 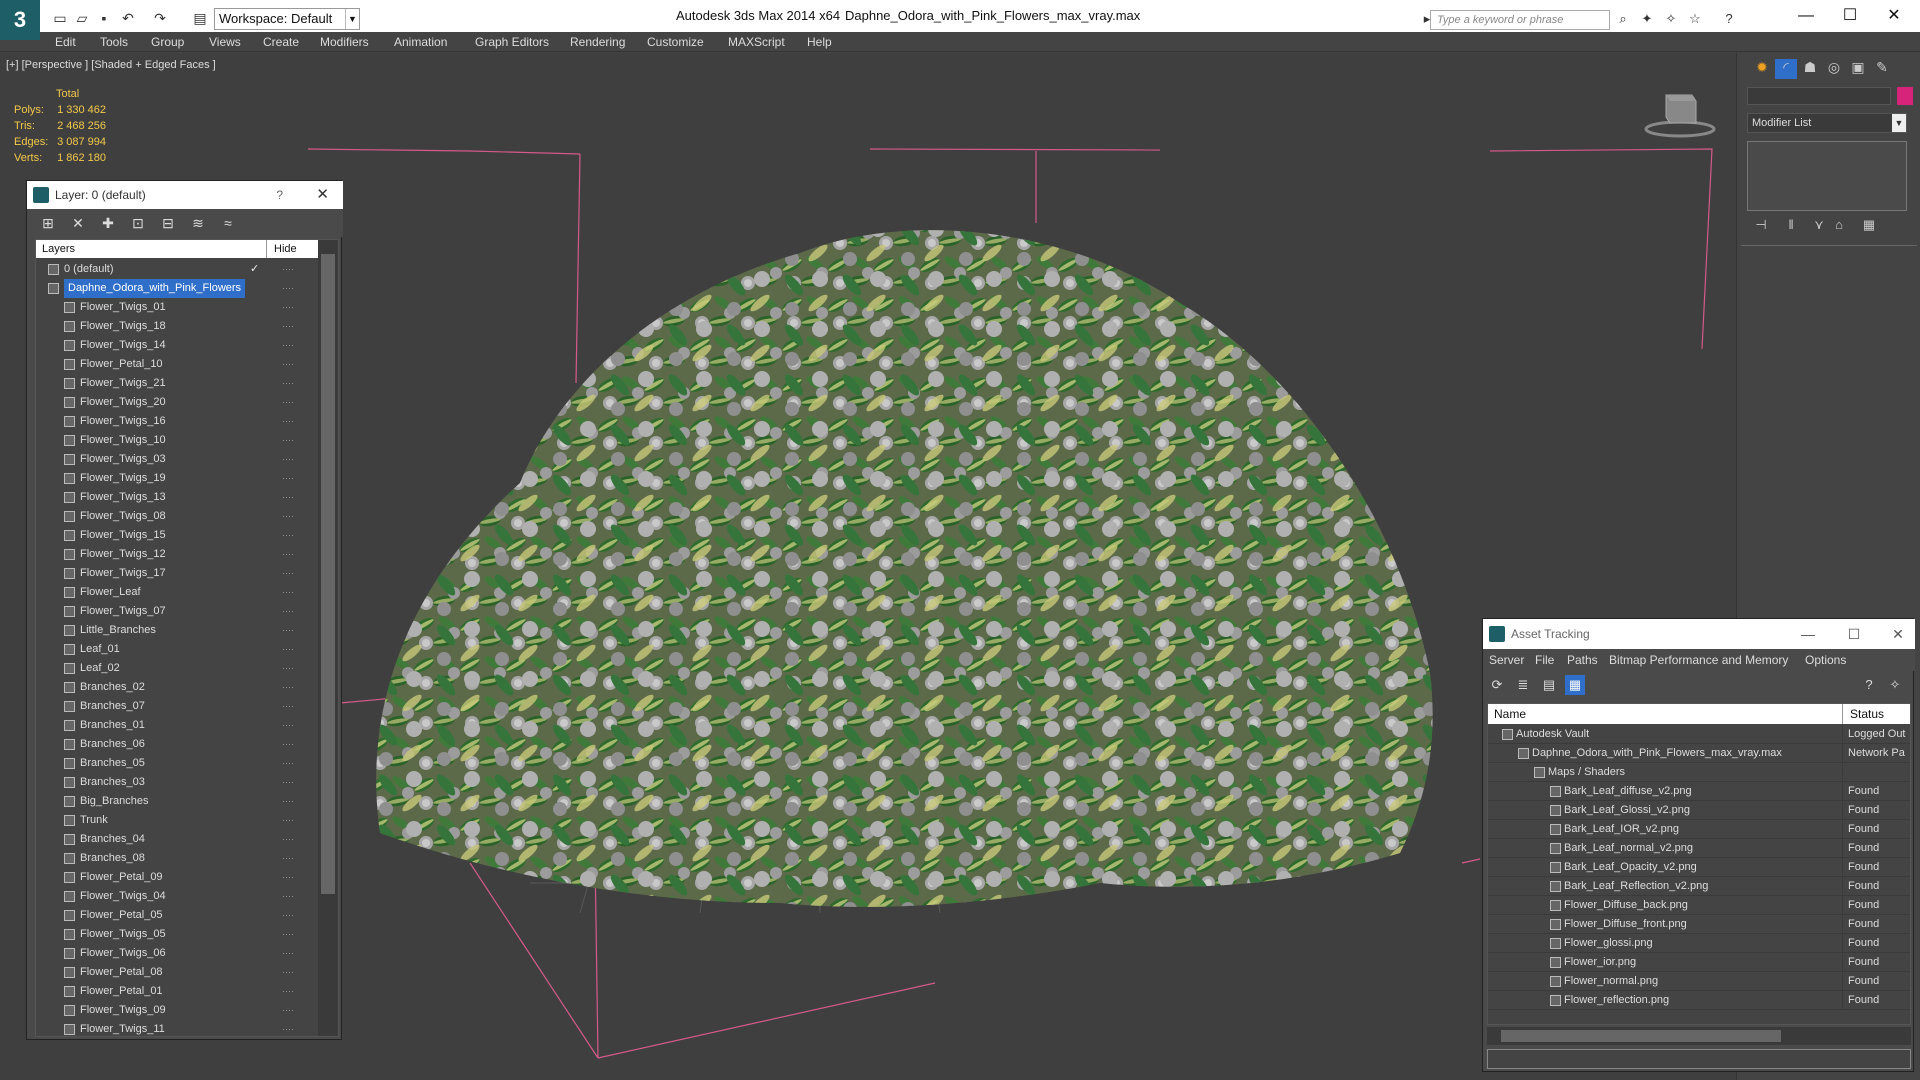 What do you see at coordinates (1854, 634) in the screenshot?
I see `maximize-button: ☐` at bounding box center [1854, 634].